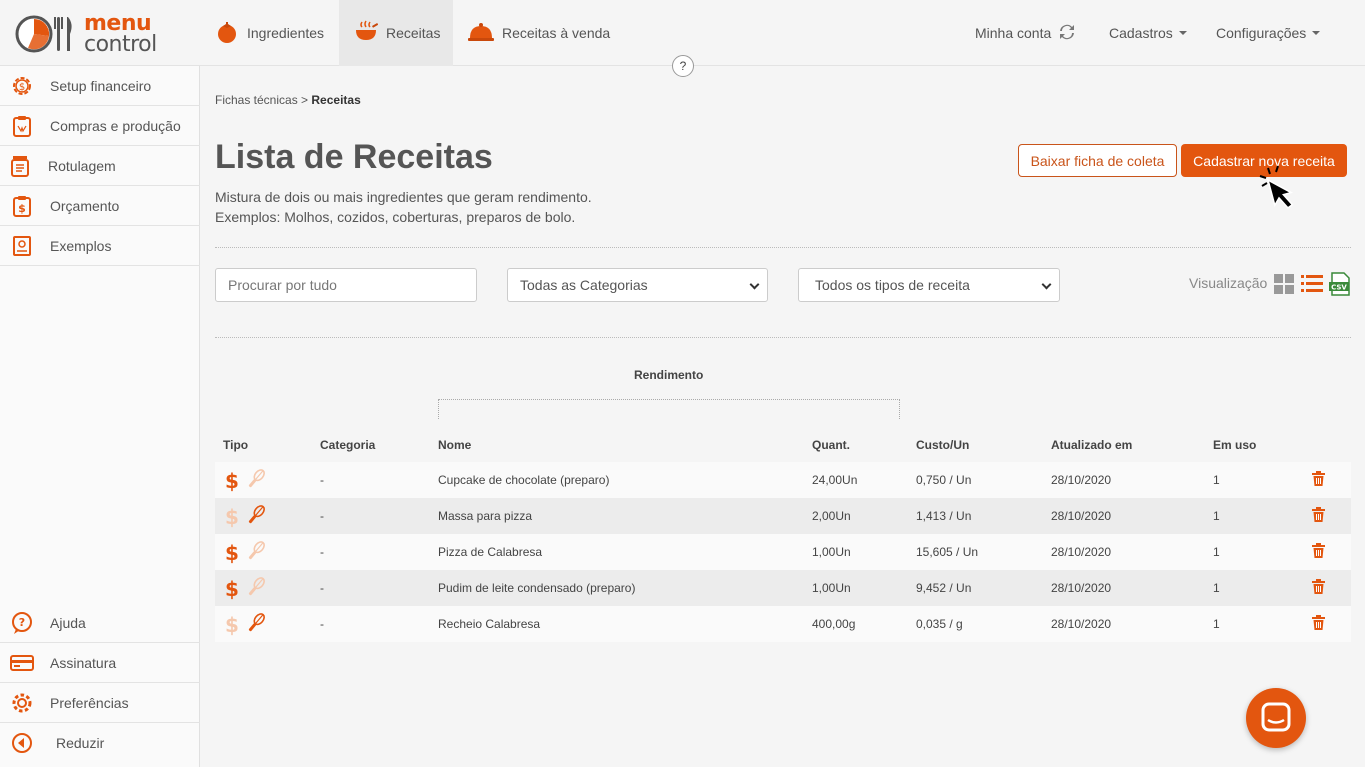 The height and width of the screenshot is (767, 1365). I want to click on nav-tab-label: Ingredientes, so click(286, 33).